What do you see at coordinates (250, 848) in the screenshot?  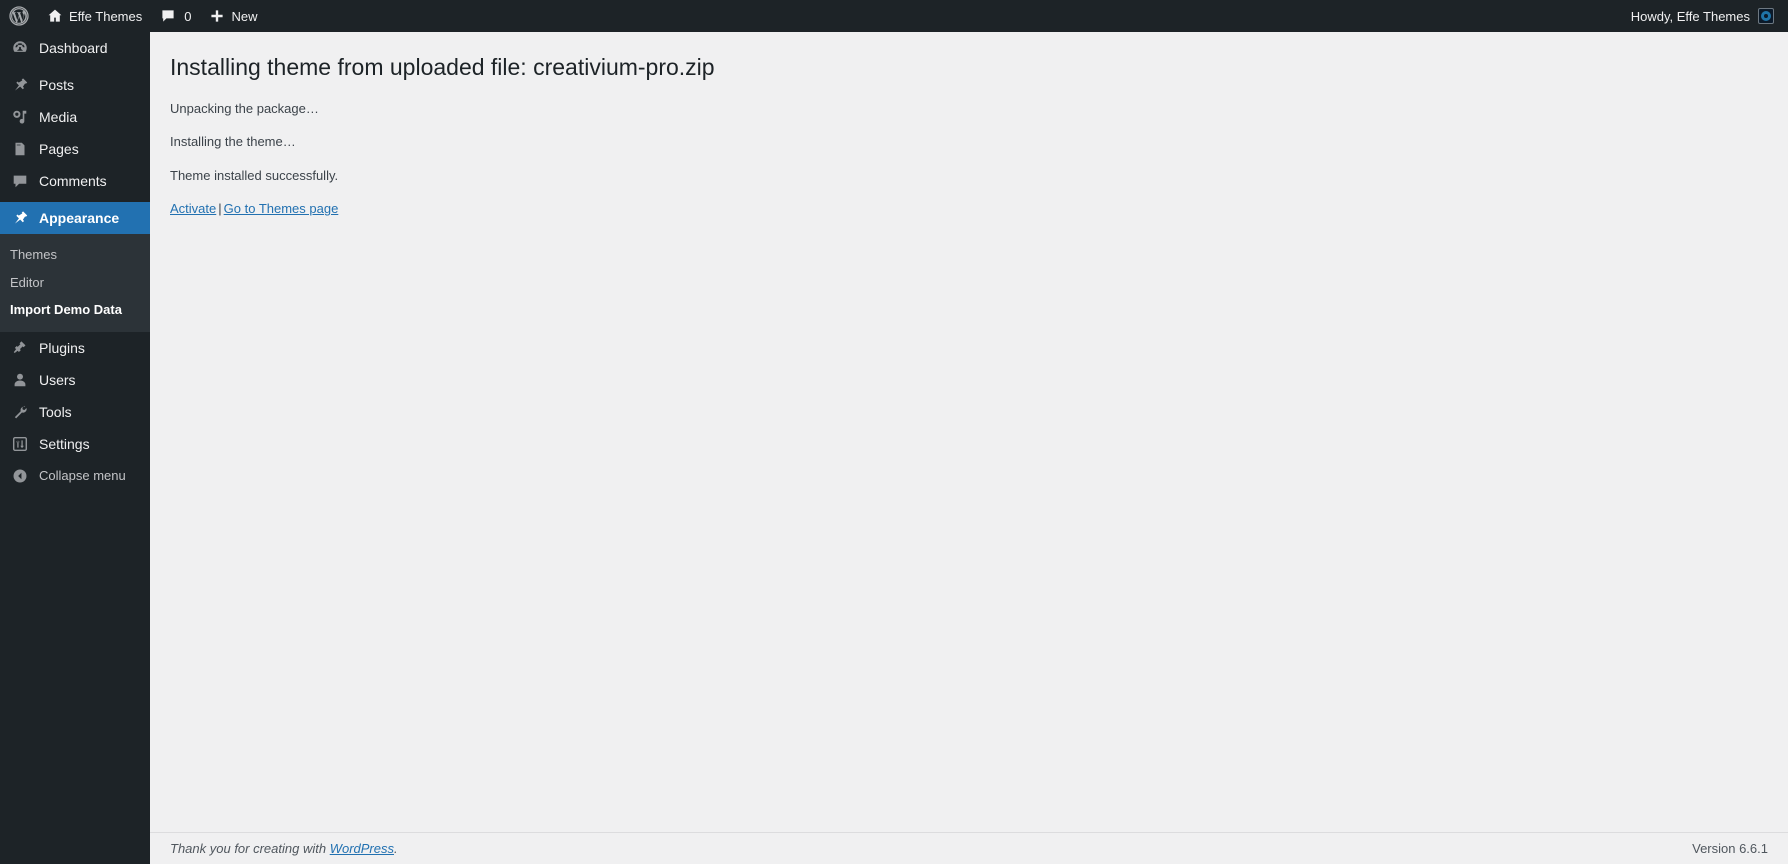 I see `footer-thanks-prefix: Thank you for creating with` at bounding box center [250, 848].